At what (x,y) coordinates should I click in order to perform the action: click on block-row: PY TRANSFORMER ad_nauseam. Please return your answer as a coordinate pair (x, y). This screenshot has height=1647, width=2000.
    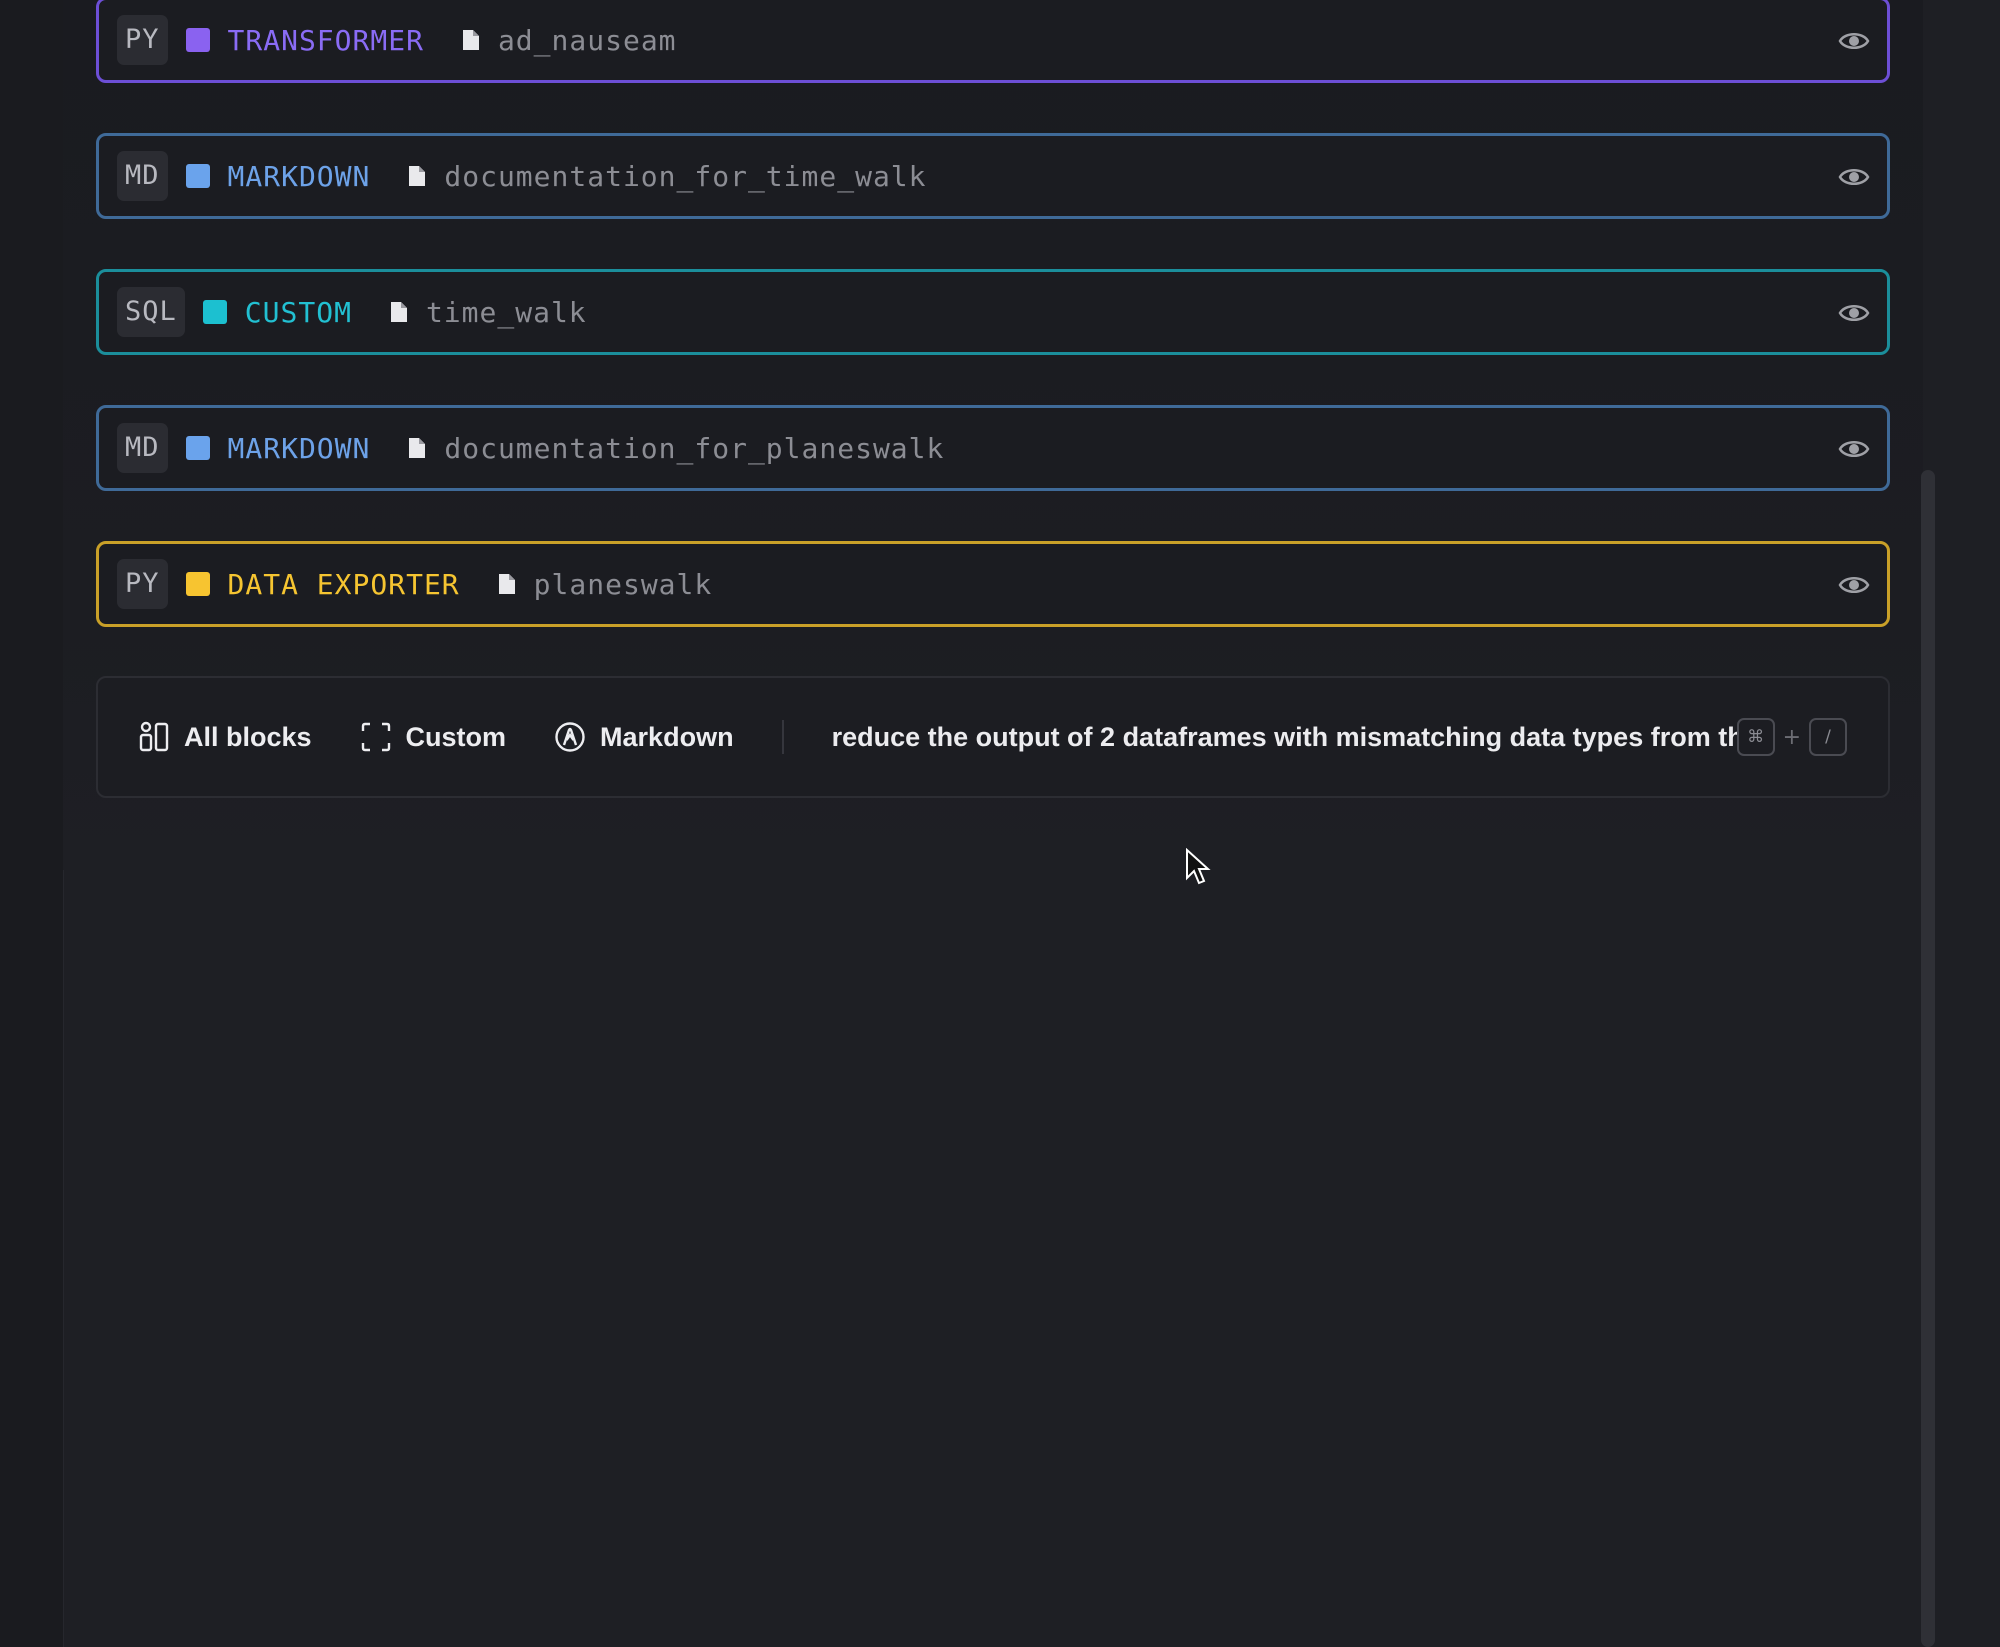
    Looking at the image, I should click on (993, 41).